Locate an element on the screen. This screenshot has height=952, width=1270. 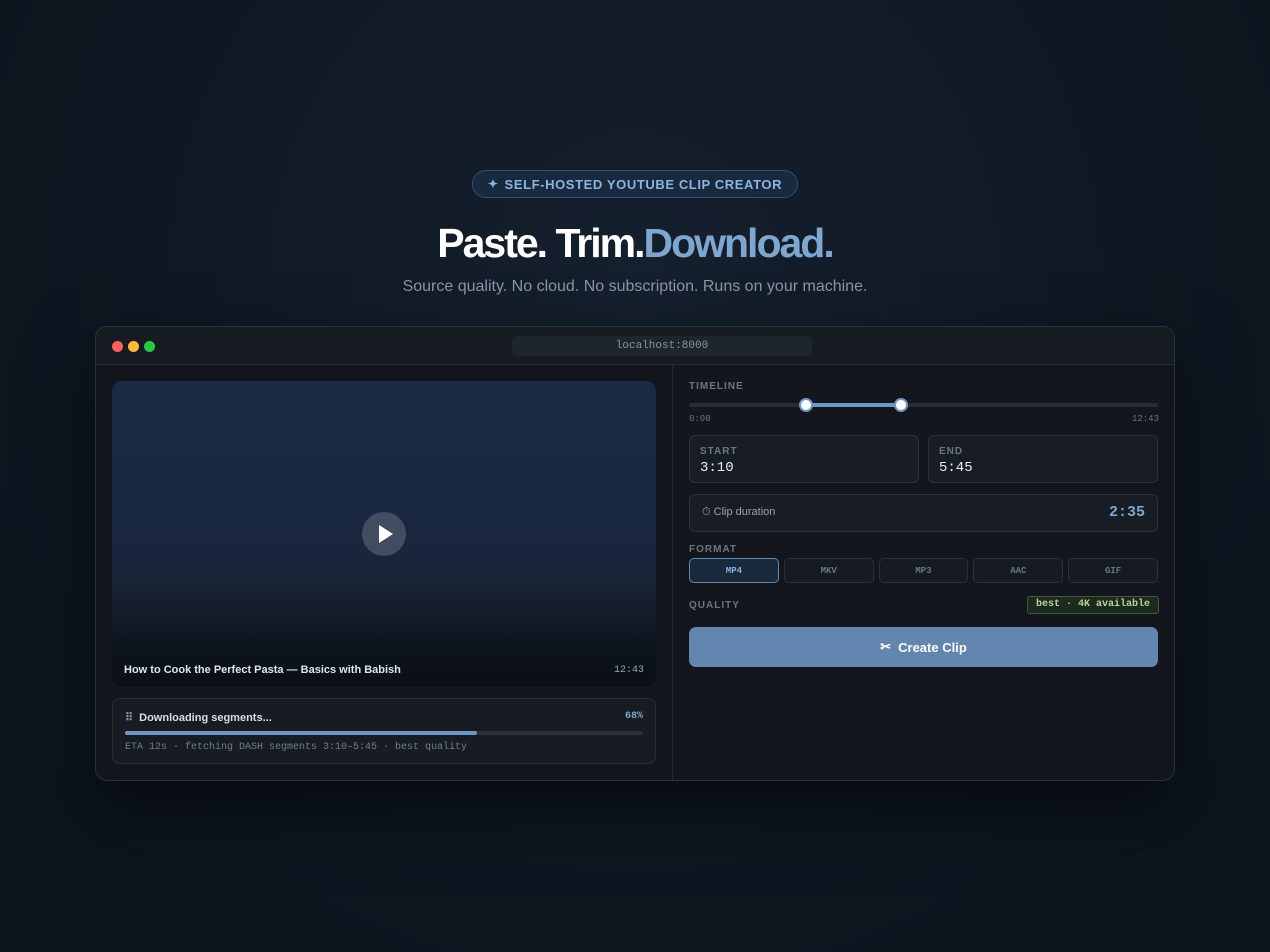
window-titlebar: localhost:8000 is located at coordinates (635, 346).